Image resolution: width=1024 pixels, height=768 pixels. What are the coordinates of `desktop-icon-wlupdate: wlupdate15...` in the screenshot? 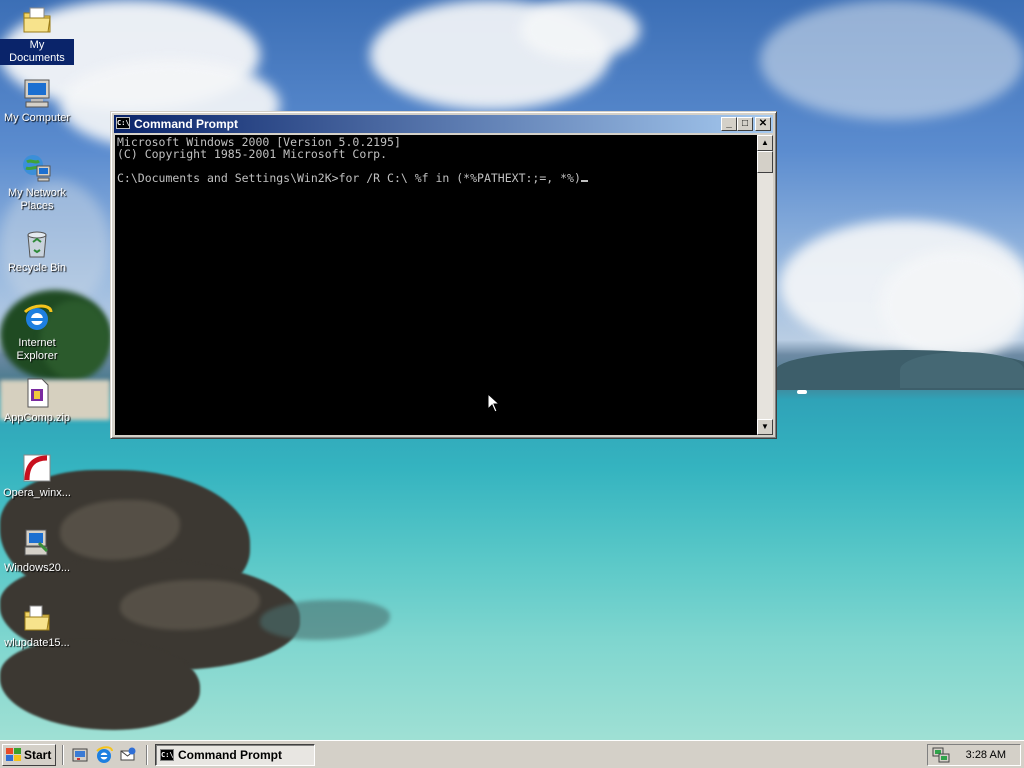 It's located at (37, 626).